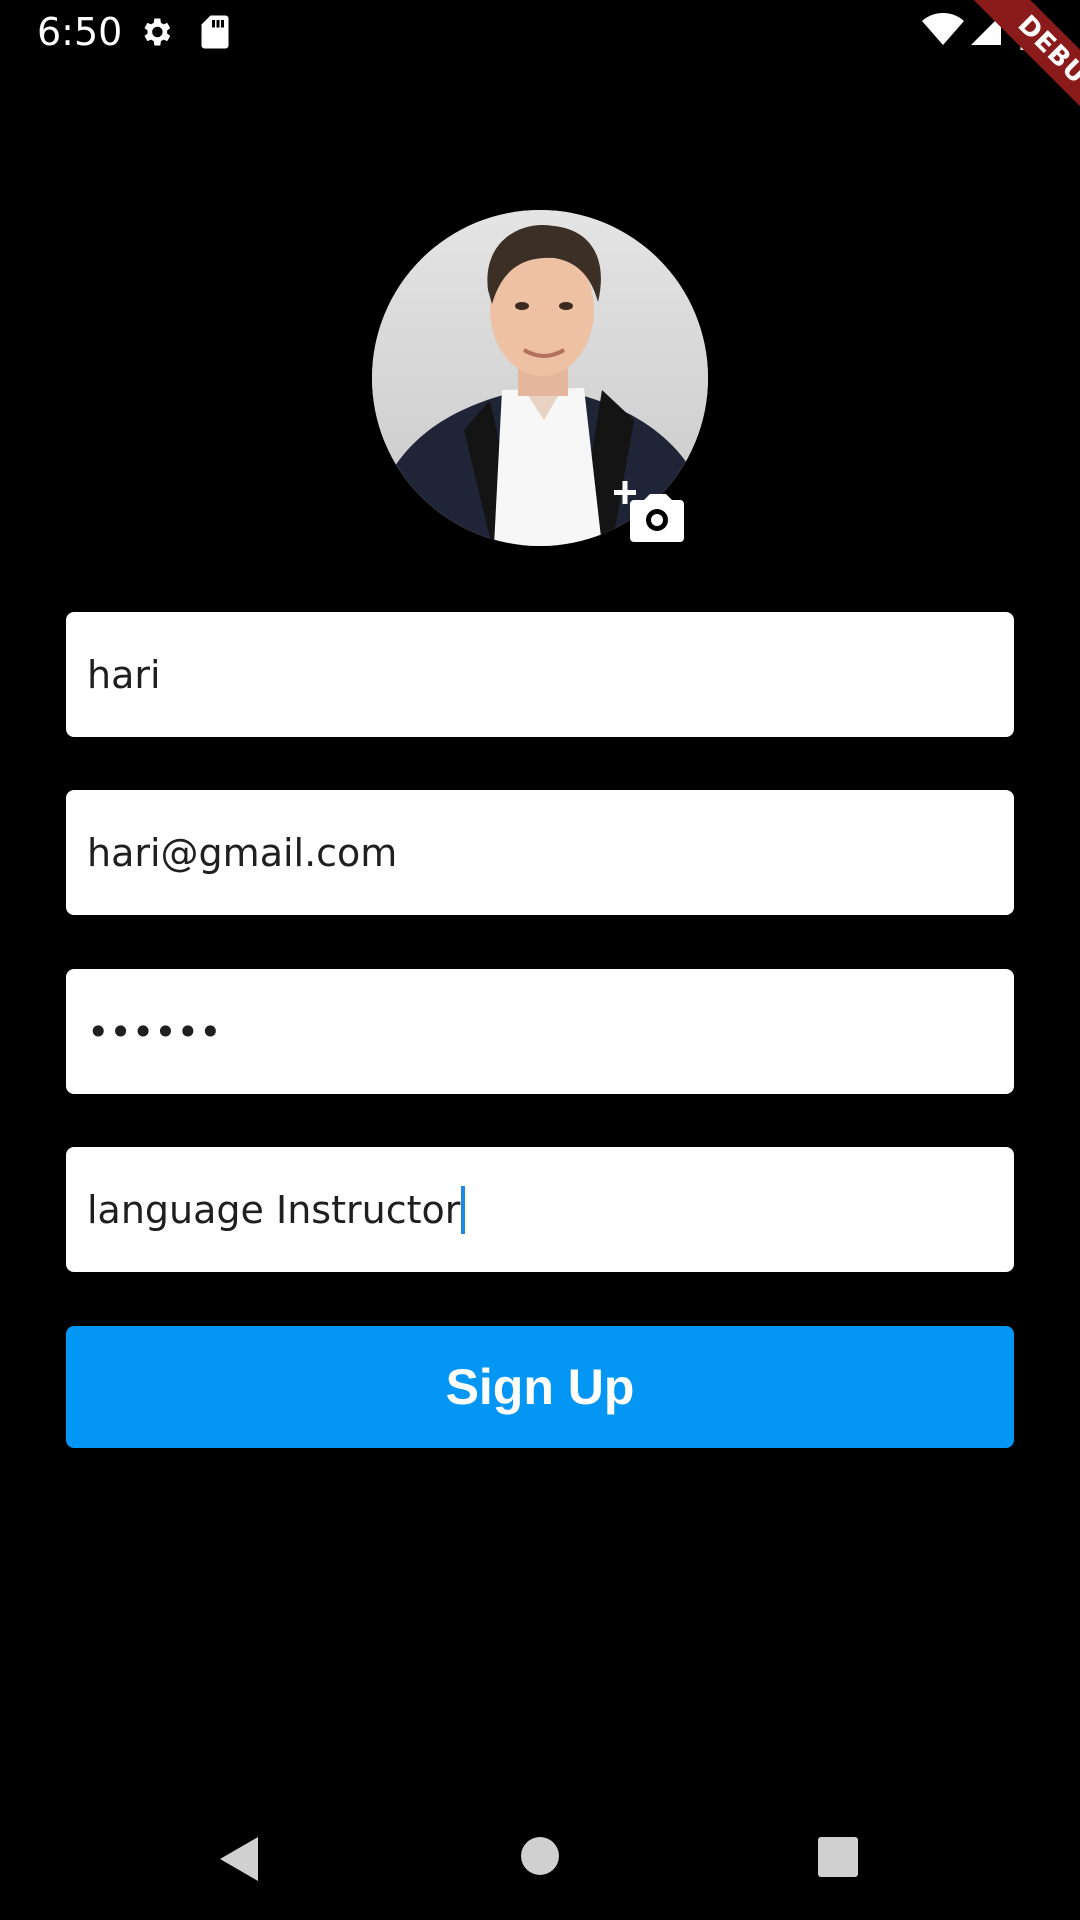 The width and height of the screenshot is (1080, 1920). Describe the element at coordinates (463, 1209) in the screenshot. I see `text-cursor` at that location.